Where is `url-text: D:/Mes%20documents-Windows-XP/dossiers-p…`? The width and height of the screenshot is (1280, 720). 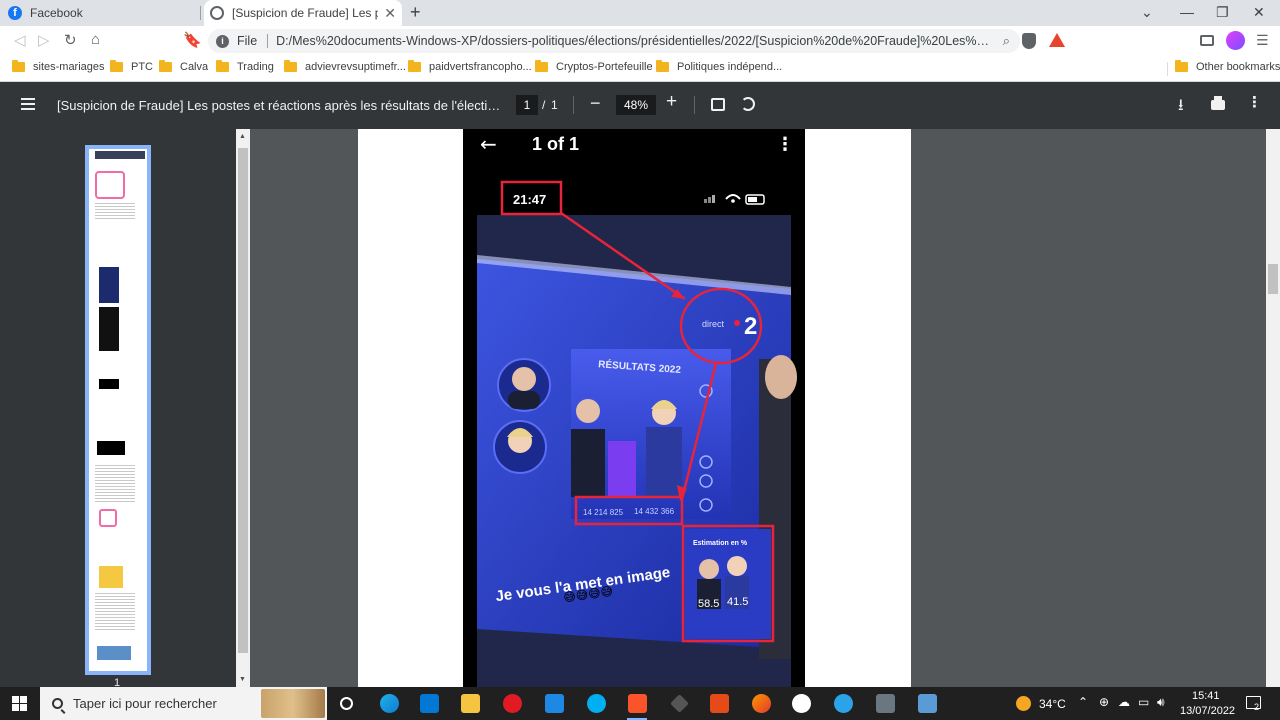 url-text: D:/Mes%20documents-Windows-XP/dossiers-p… is located at coordinates (634, 41).